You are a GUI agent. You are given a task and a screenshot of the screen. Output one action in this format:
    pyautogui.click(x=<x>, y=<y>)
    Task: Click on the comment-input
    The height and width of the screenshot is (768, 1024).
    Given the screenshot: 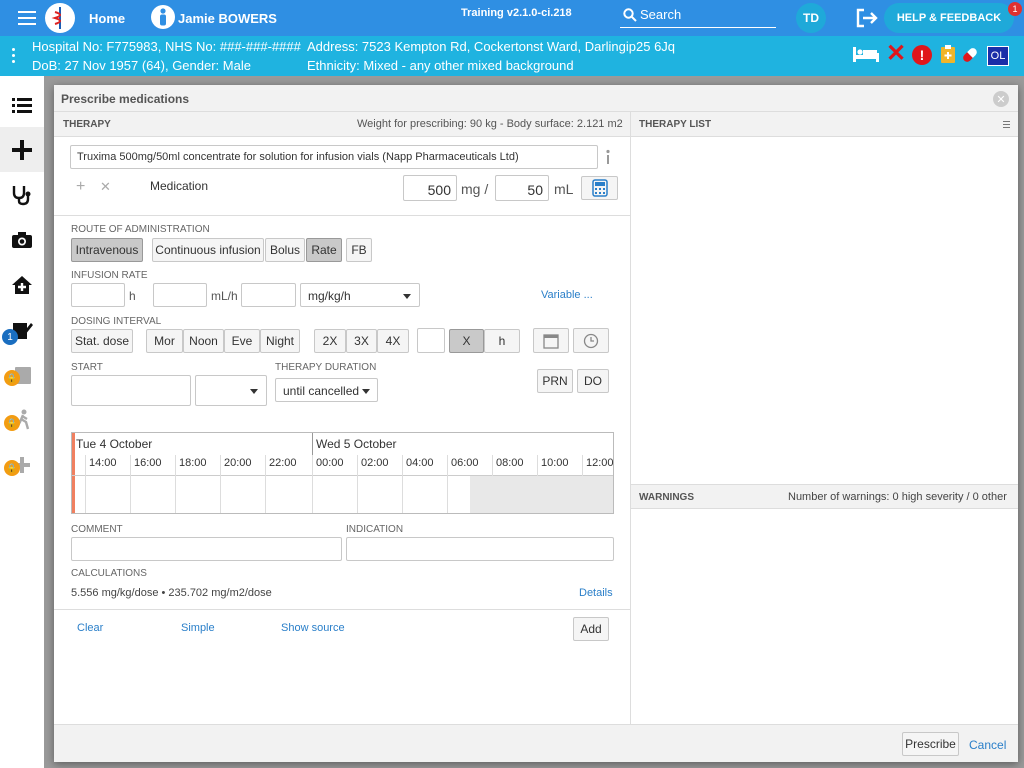 What is the action you would take?
    pyautogui.click(x=206, y=549)
    